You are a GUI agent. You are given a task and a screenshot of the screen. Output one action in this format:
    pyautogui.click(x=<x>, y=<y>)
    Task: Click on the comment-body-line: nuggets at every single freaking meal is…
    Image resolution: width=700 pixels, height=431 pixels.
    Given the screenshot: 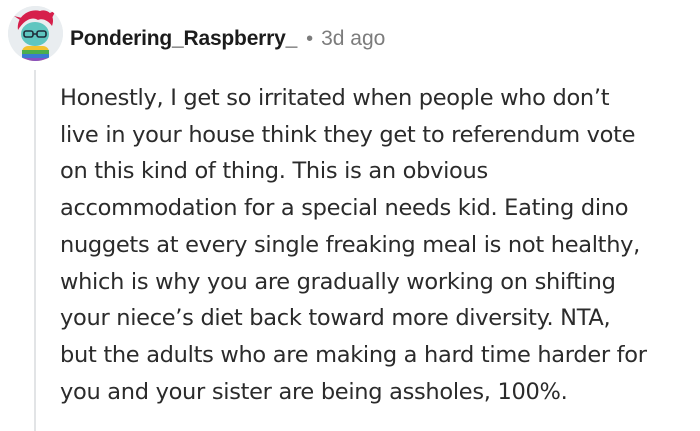 What is the action you would take?
    pyautogui.click(x=350, y=244)
    